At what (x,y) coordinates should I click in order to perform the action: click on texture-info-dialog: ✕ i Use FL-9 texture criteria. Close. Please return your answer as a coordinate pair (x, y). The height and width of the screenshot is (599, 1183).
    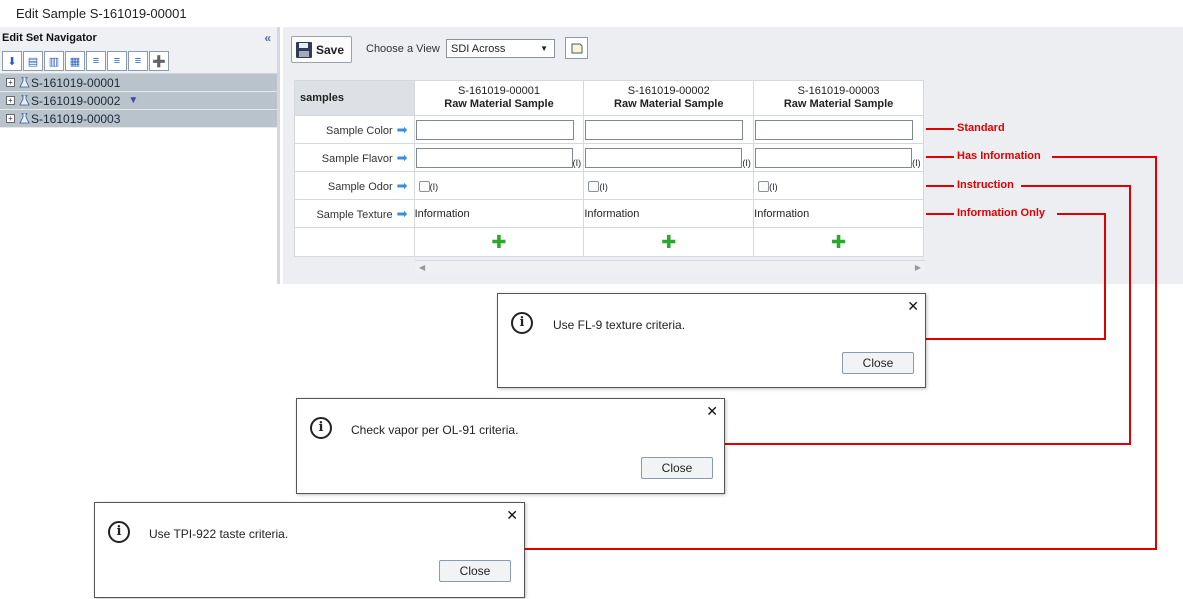
    Looking at the image, I should click on (711, 340).